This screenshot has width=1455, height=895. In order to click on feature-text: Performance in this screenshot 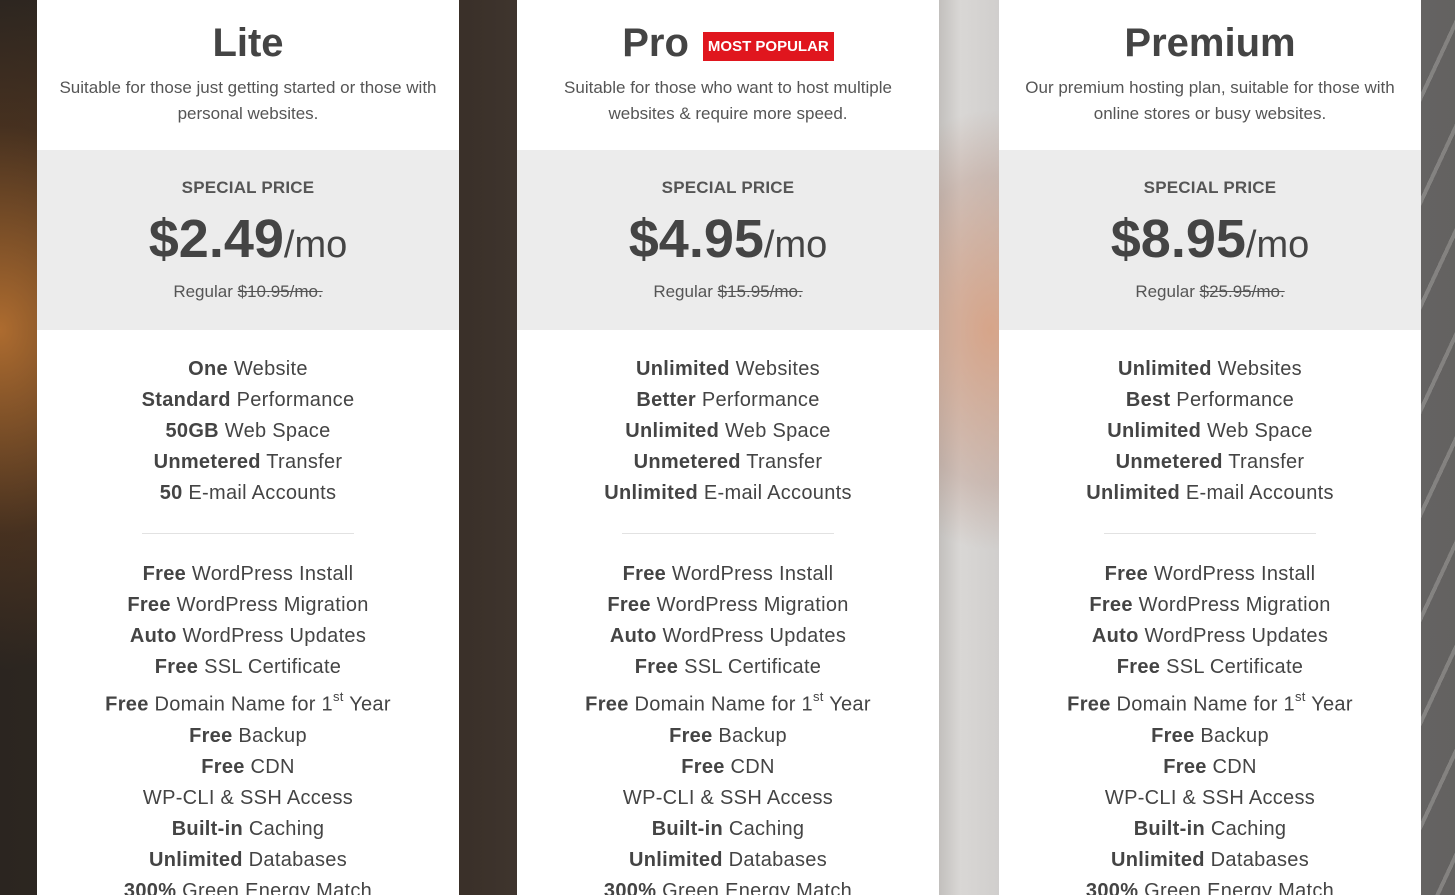, I will do `click(292, 400)`.